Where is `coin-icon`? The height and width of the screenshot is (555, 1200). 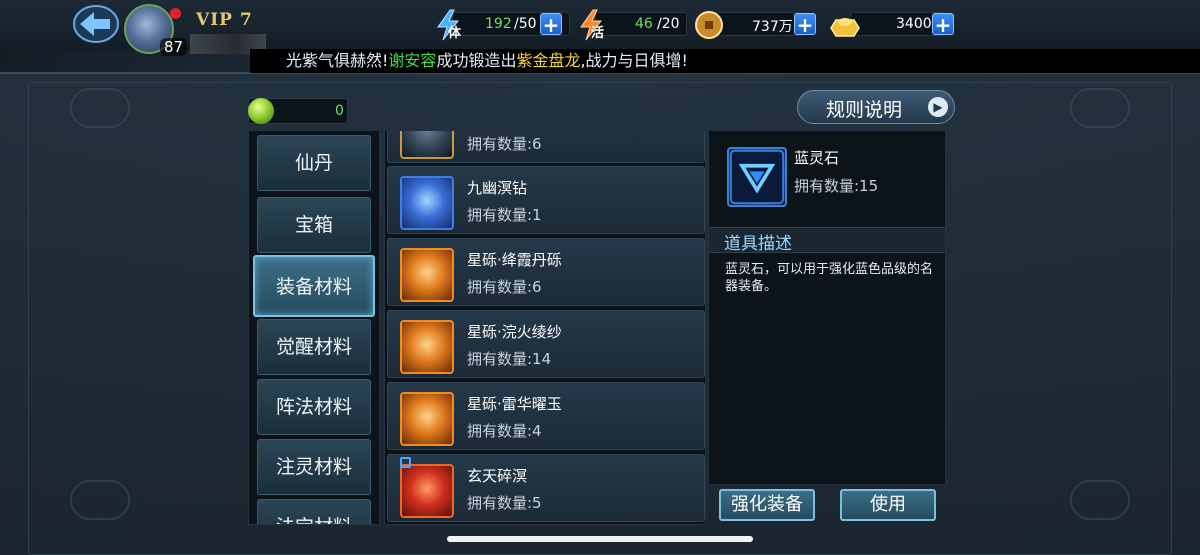
coin-icon is located at coordinates (709, 25).